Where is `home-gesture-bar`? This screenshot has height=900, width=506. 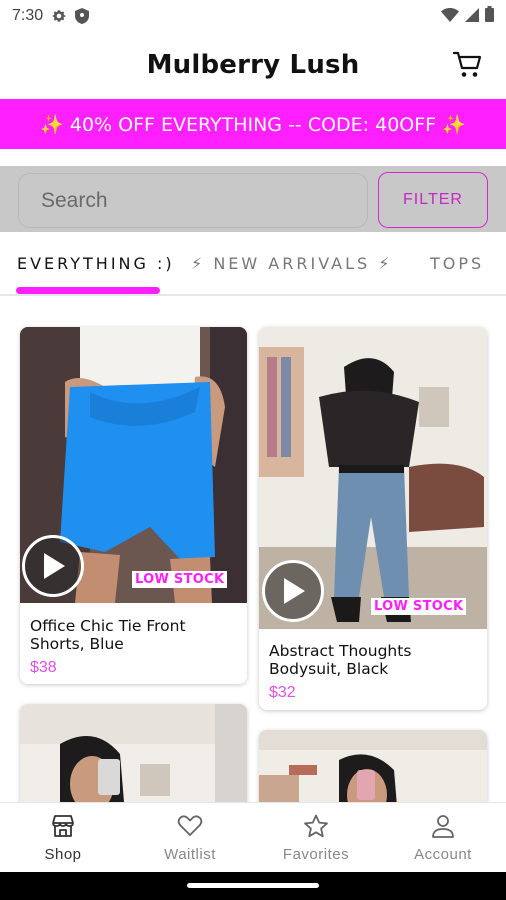 home-gesture-bar is located at coordinates (253, 885).